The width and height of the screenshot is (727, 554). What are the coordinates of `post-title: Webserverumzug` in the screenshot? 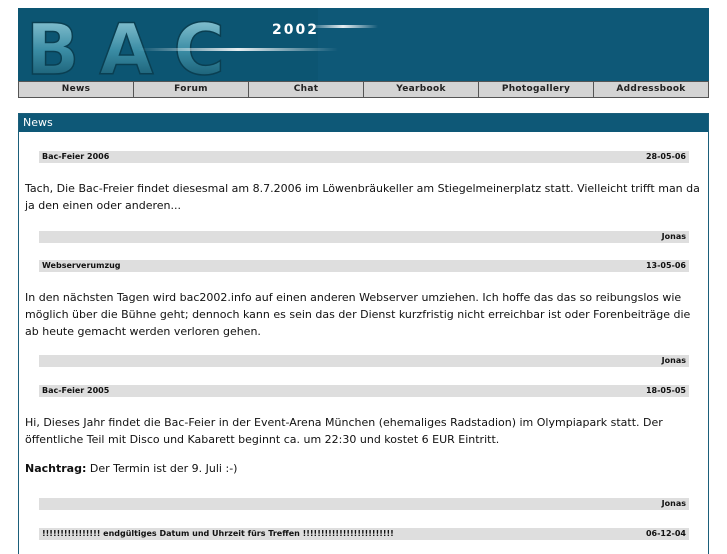 It's located at (81, 265).